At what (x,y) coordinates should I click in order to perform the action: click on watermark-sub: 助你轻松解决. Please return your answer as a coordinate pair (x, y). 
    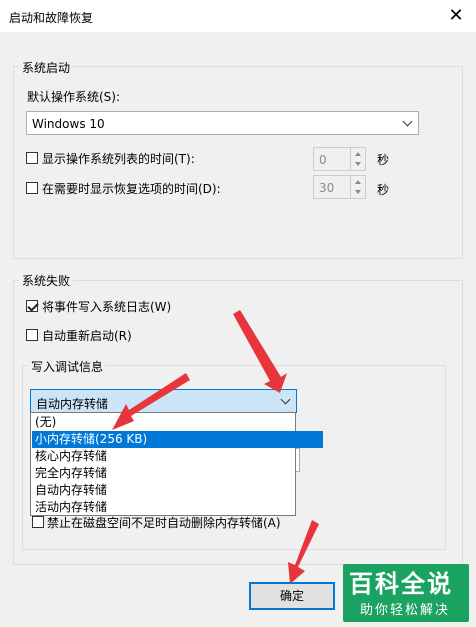
    Looking at the image, I should click on (405, 610).